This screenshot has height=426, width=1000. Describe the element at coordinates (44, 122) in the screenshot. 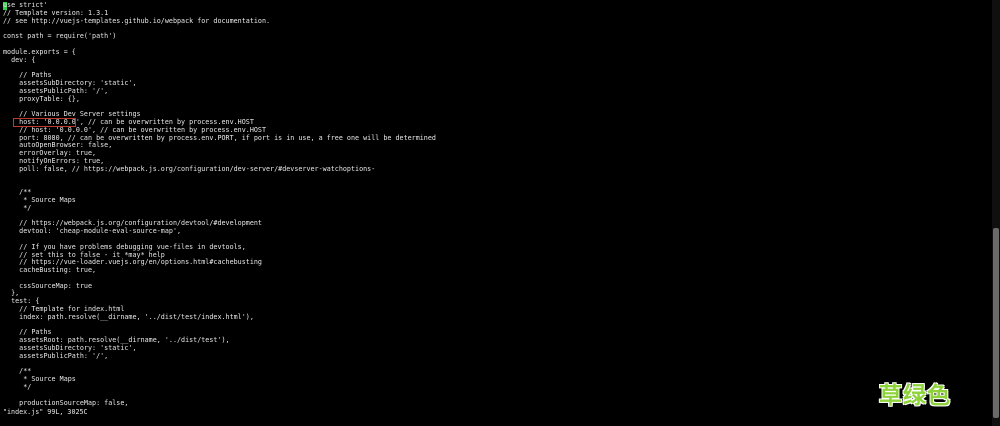

I see `highlight-box` at that location.